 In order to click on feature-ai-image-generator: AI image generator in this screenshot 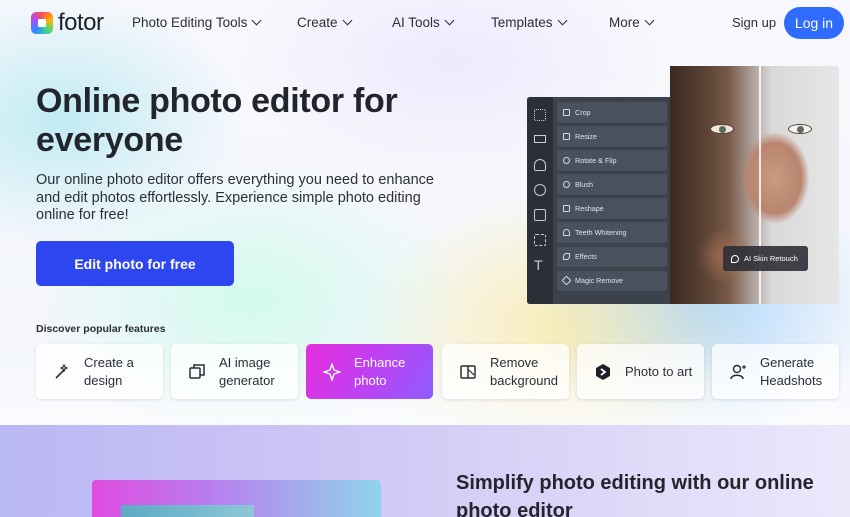, I will do `click(234, 371)`.